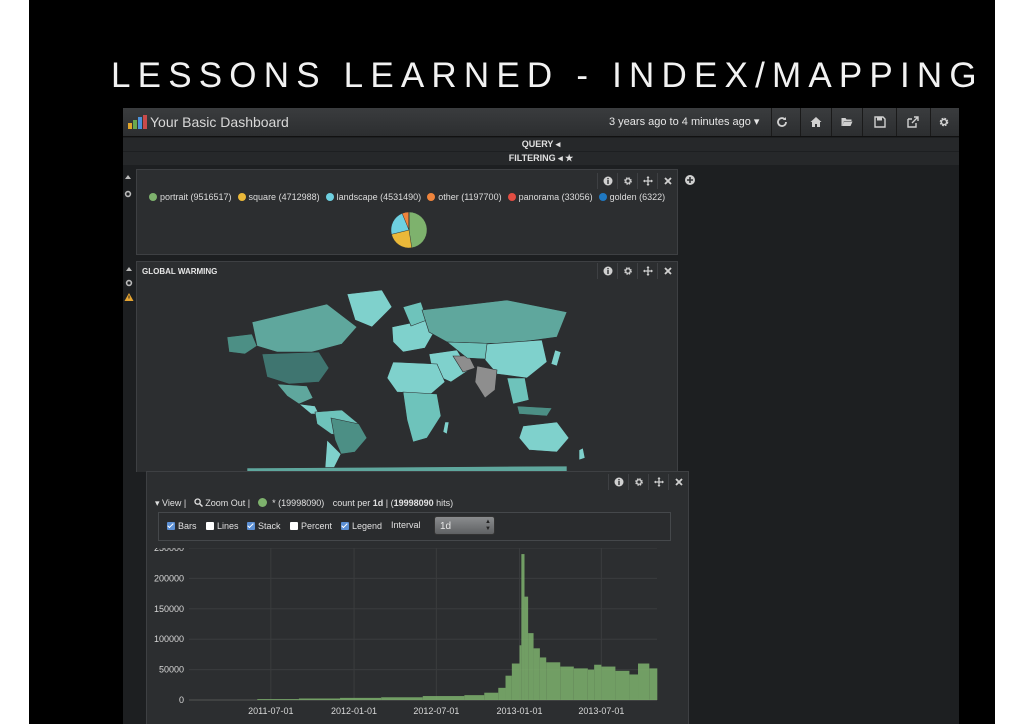  Describe the element at coordinates (128, 194) in the screenshot. I see `row-gear-icon` at that location.